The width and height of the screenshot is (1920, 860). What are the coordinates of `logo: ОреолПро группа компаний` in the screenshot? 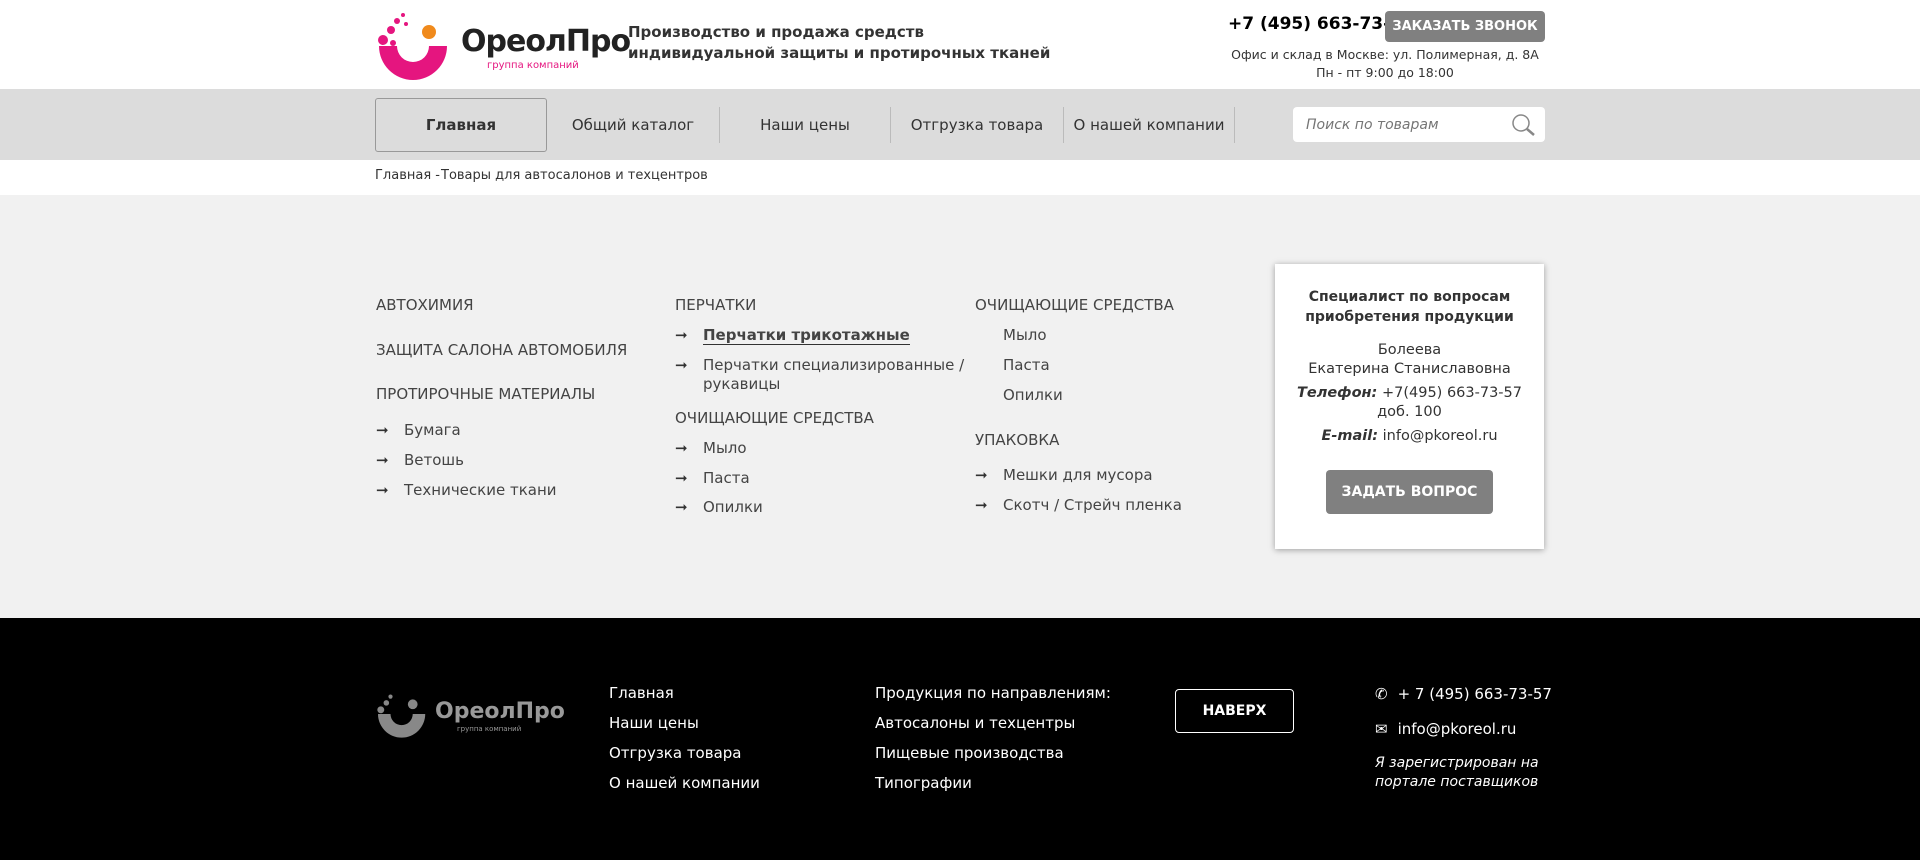 It's located at (503, 46).